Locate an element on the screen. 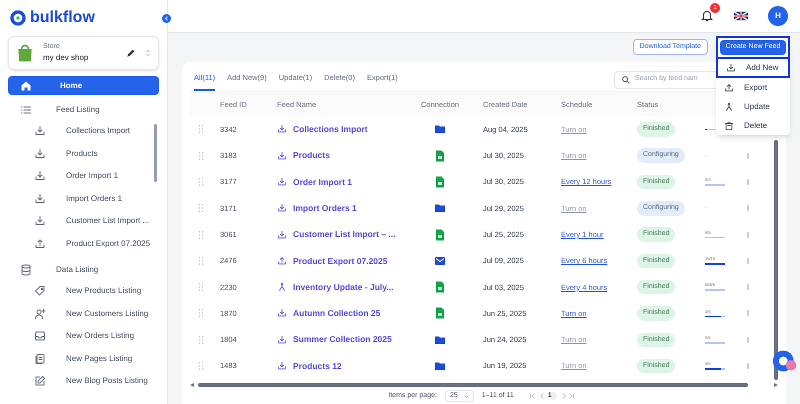 This screenshot has width=800, height=404. user-add-icon is located at coordinates (40, 314).